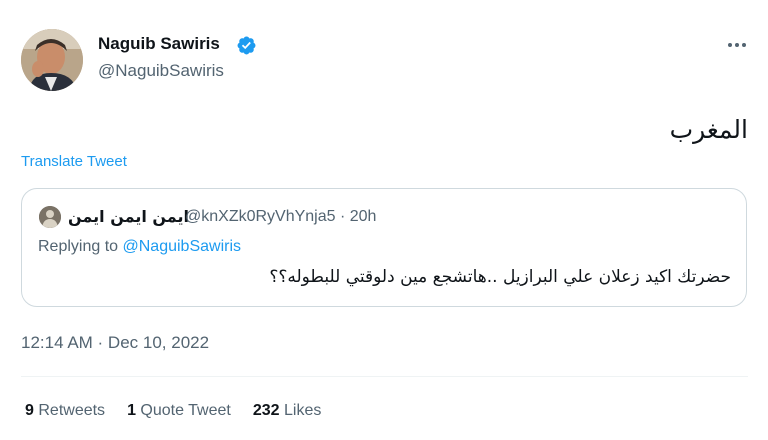  I want to click on tweet-timestamp: 12:14 AM · Dec 10, 2022, so click(115, 343).